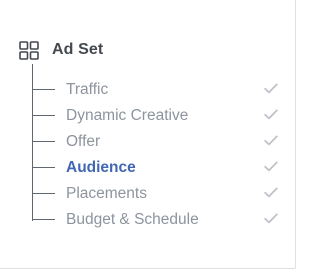 Image resolution: width=320 pixels, height=272 pixels. I want to click on nav-item-label: Offer, so click(83, 141).